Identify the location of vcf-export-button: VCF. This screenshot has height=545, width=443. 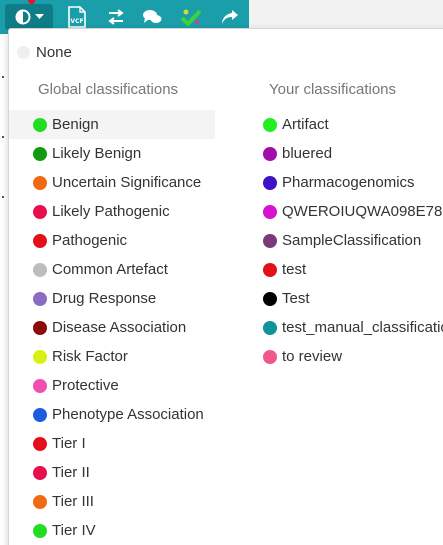
(77, 17).